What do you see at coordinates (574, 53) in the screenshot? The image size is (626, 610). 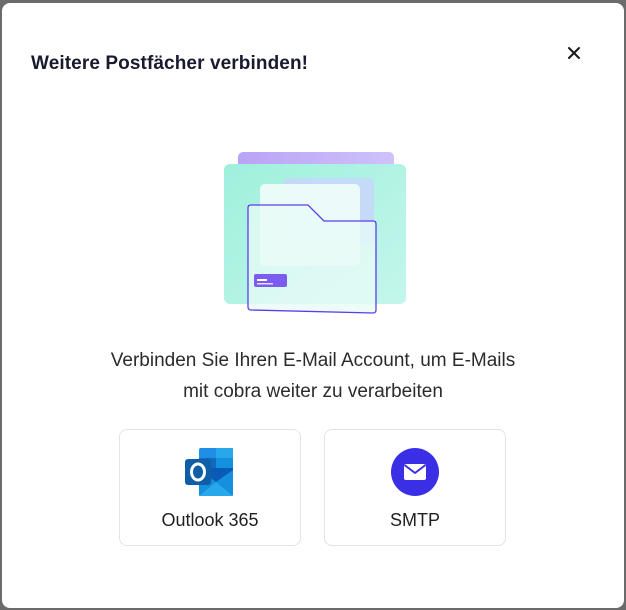 I see `close-icon` at bounding box center [574, 53].